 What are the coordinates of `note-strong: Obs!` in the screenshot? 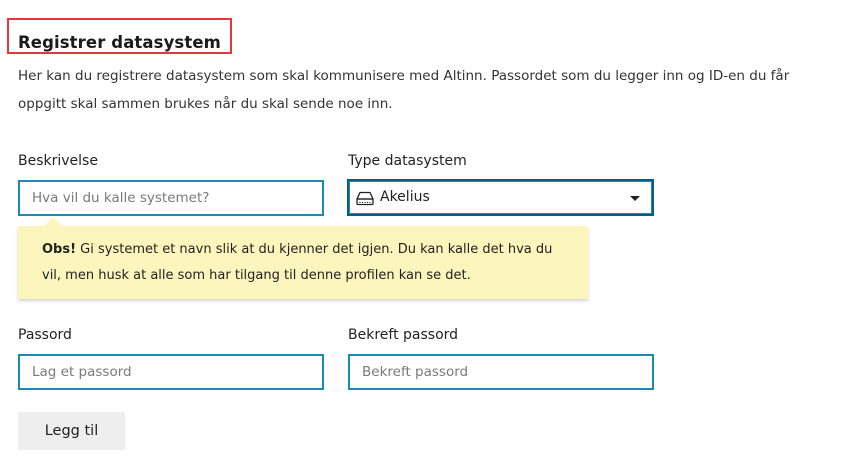 It's located at (59, 249).